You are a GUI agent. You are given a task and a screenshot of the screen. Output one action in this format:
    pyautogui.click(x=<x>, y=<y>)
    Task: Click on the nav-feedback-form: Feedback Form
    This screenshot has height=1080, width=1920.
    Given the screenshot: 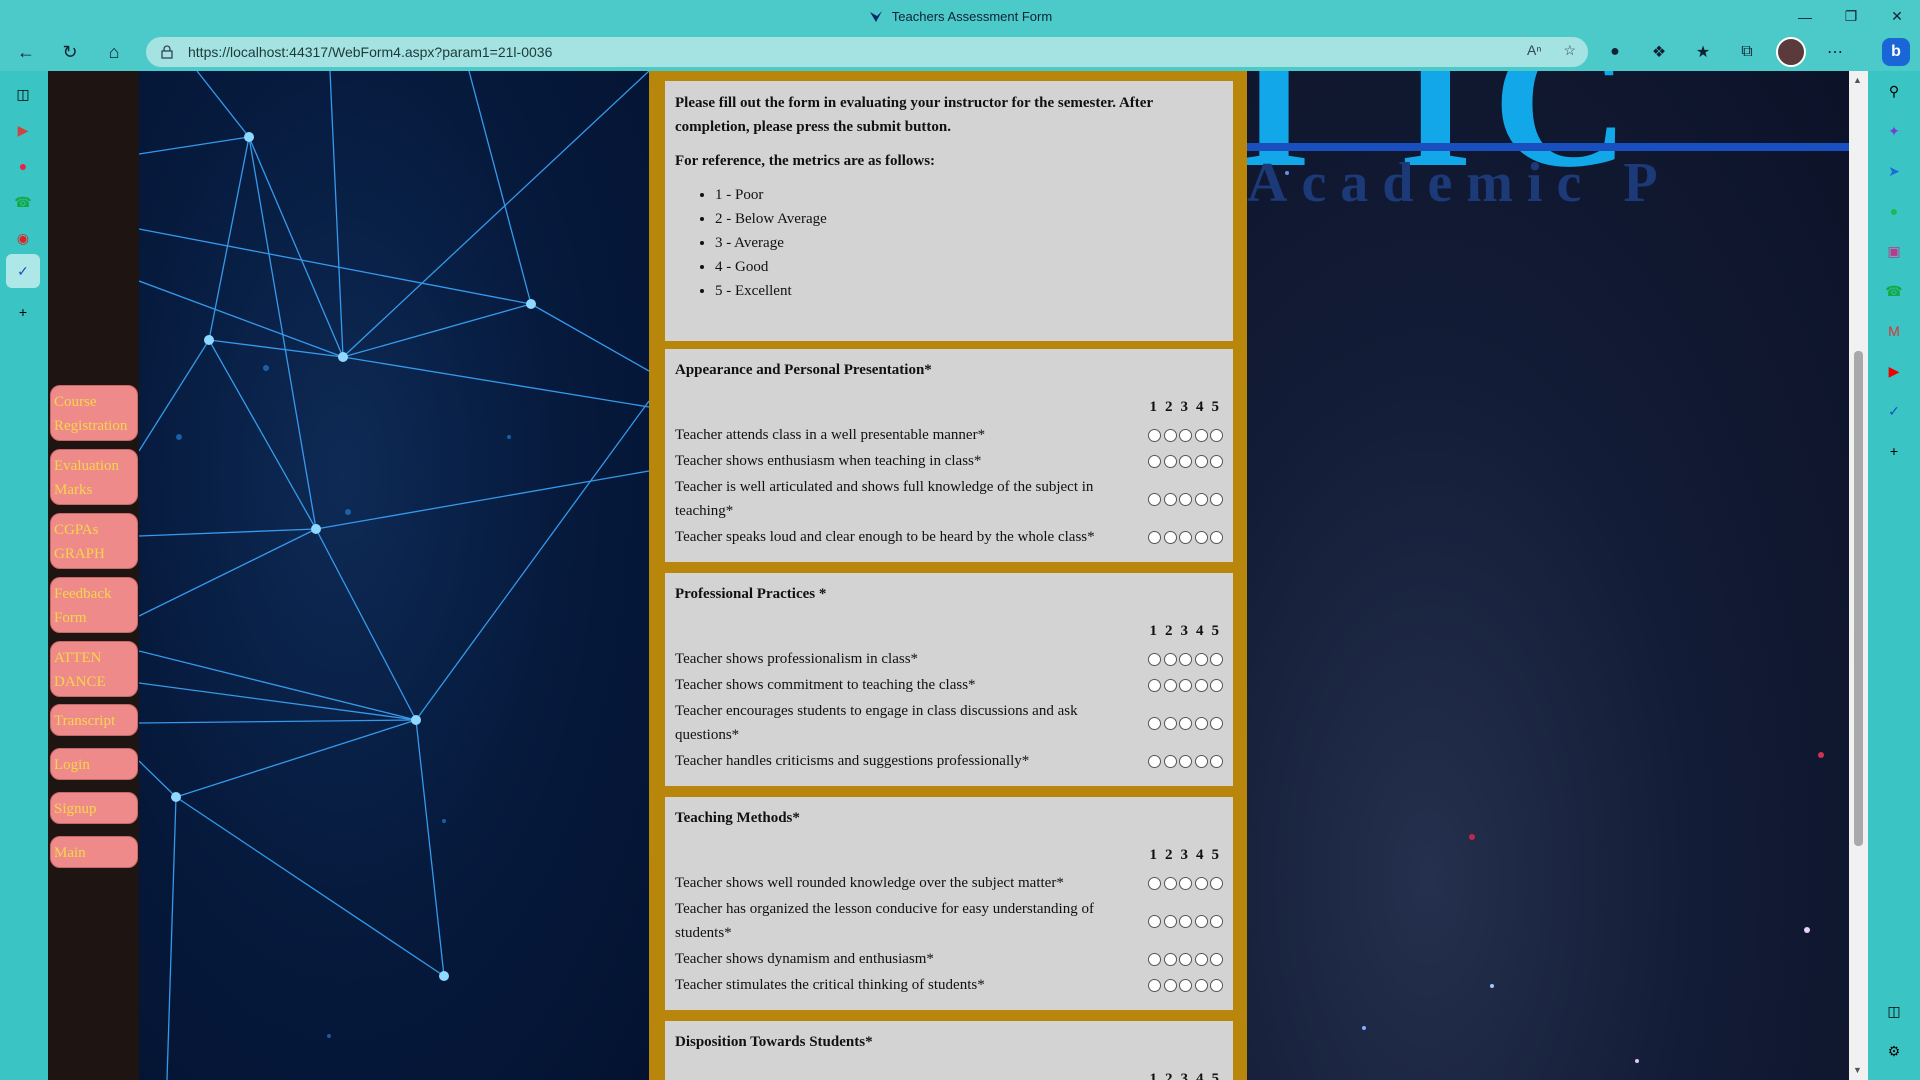 What is the action you would take?
    pyautogui.click(x=94, y=605)
    